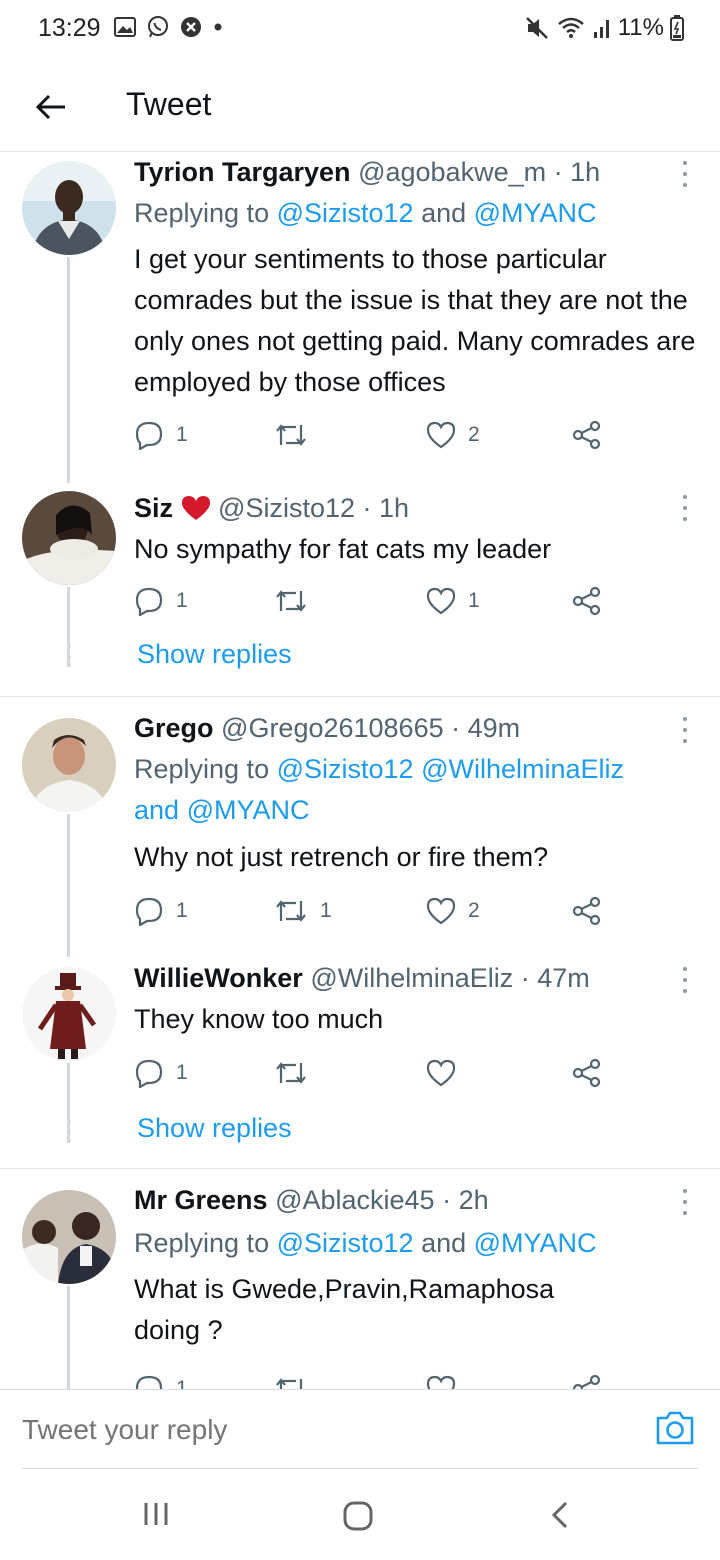 This screenshot has width=720, height=1560. Describe the element at coordinates (69, 1131) in the screenshot. I see `thread-continuation-dots` at that location.